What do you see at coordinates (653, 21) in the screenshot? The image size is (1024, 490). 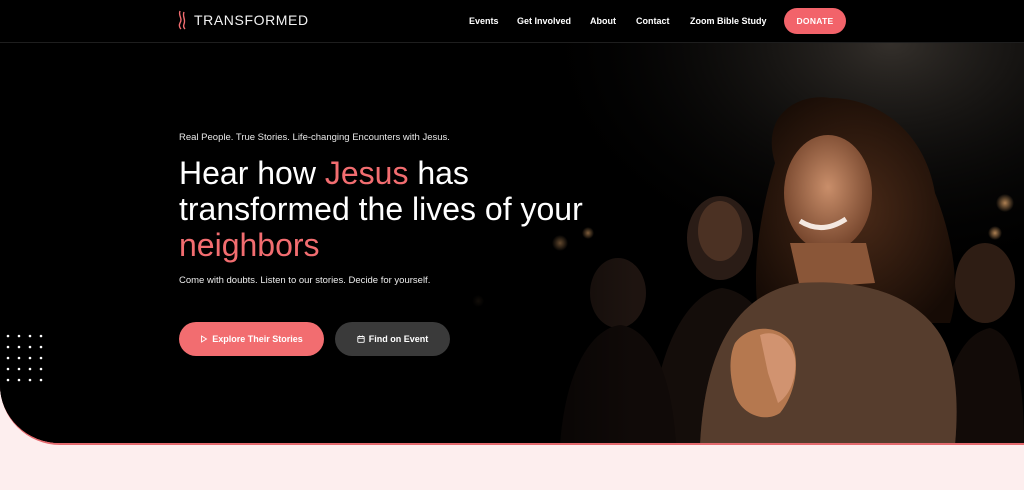 I see `nav-link-contact: Contact` at bounding box center [653, 21].